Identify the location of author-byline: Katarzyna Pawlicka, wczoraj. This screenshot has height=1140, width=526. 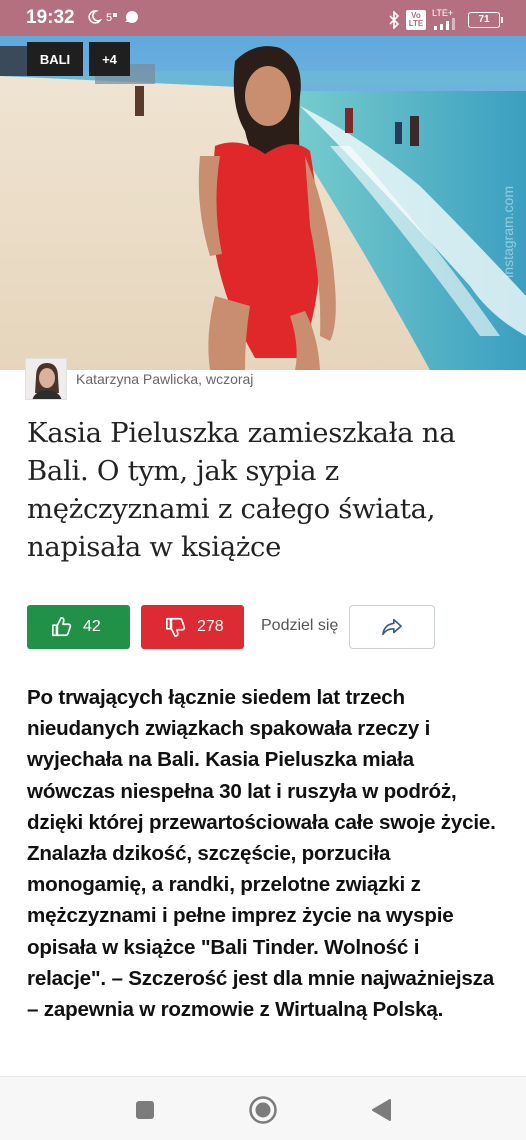
(139, 379).